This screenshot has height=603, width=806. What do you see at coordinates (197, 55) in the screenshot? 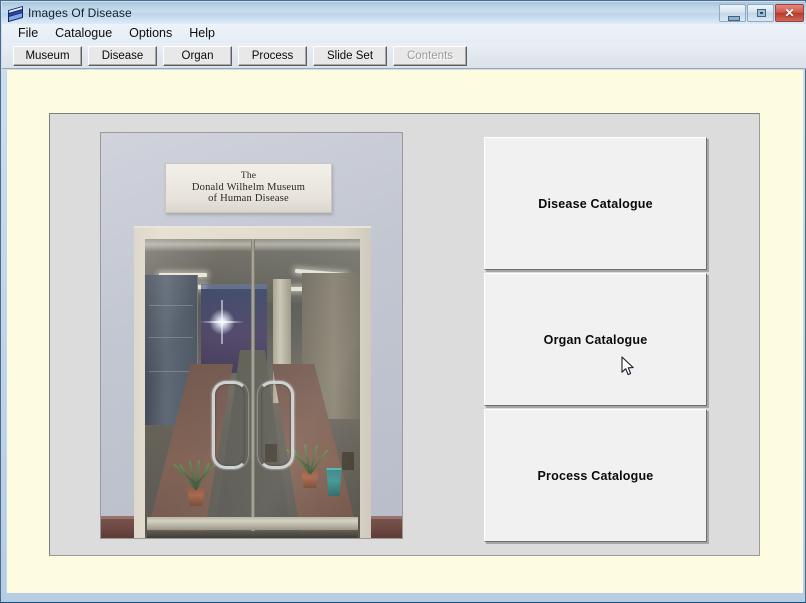
I see `toolbar-button-organ: Organ` at bounding box center [197, 55].